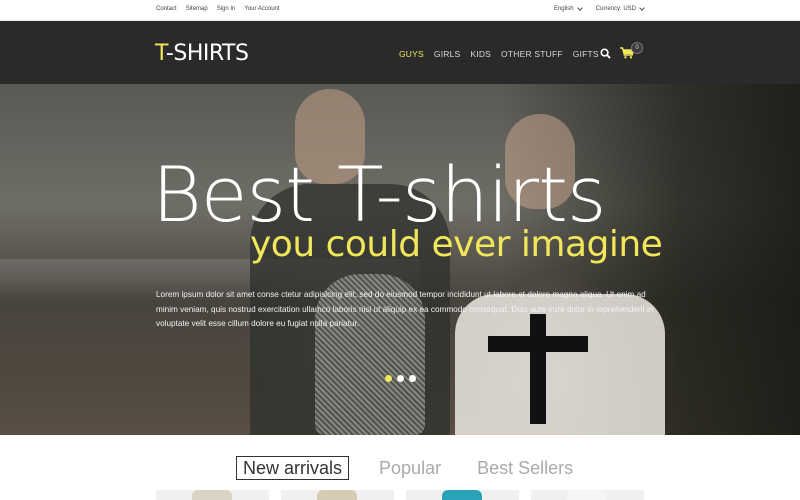 Image resolution: width=800 pixels, height=500 pixels. I want to click on language-label: English, so click(563, 9).